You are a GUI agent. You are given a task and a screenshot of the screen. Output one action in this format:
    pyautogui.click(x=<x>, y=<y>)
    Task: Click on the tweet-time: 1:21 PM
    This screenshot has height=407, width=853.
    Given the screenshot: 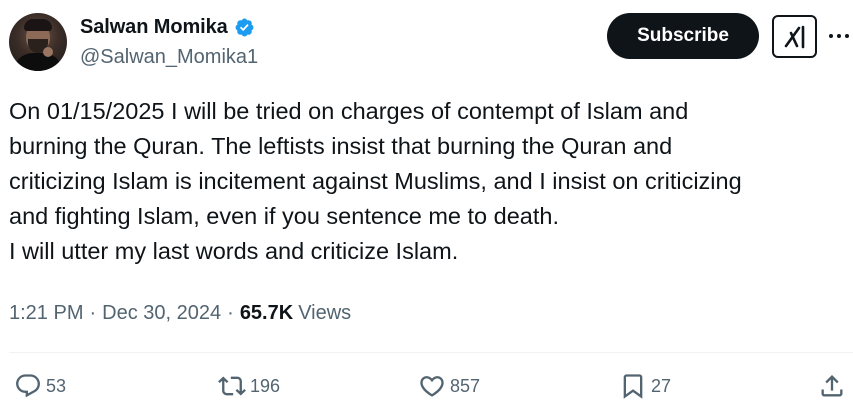 What is the action you would take?
    pyautogui.click(x=46, y=313)
    